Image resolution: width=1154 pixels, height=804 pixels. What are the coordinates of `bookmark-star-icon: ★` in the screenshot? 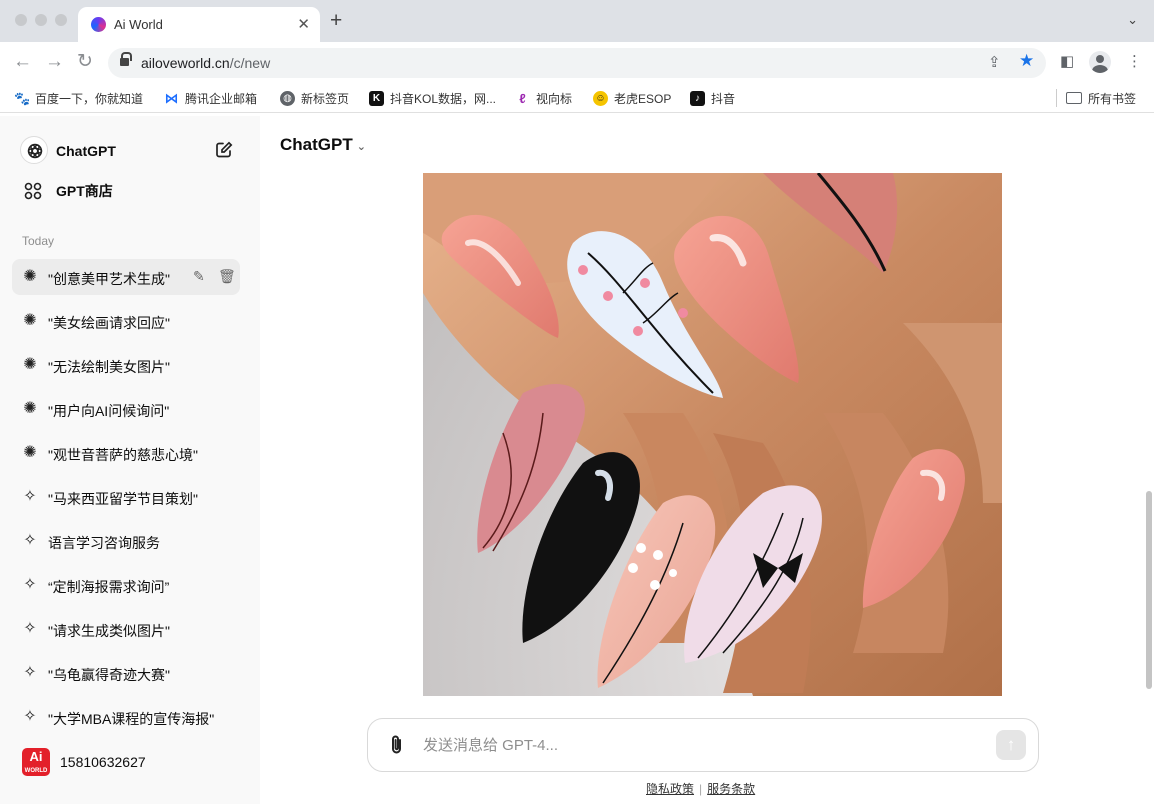 It's located at (1026, 61).